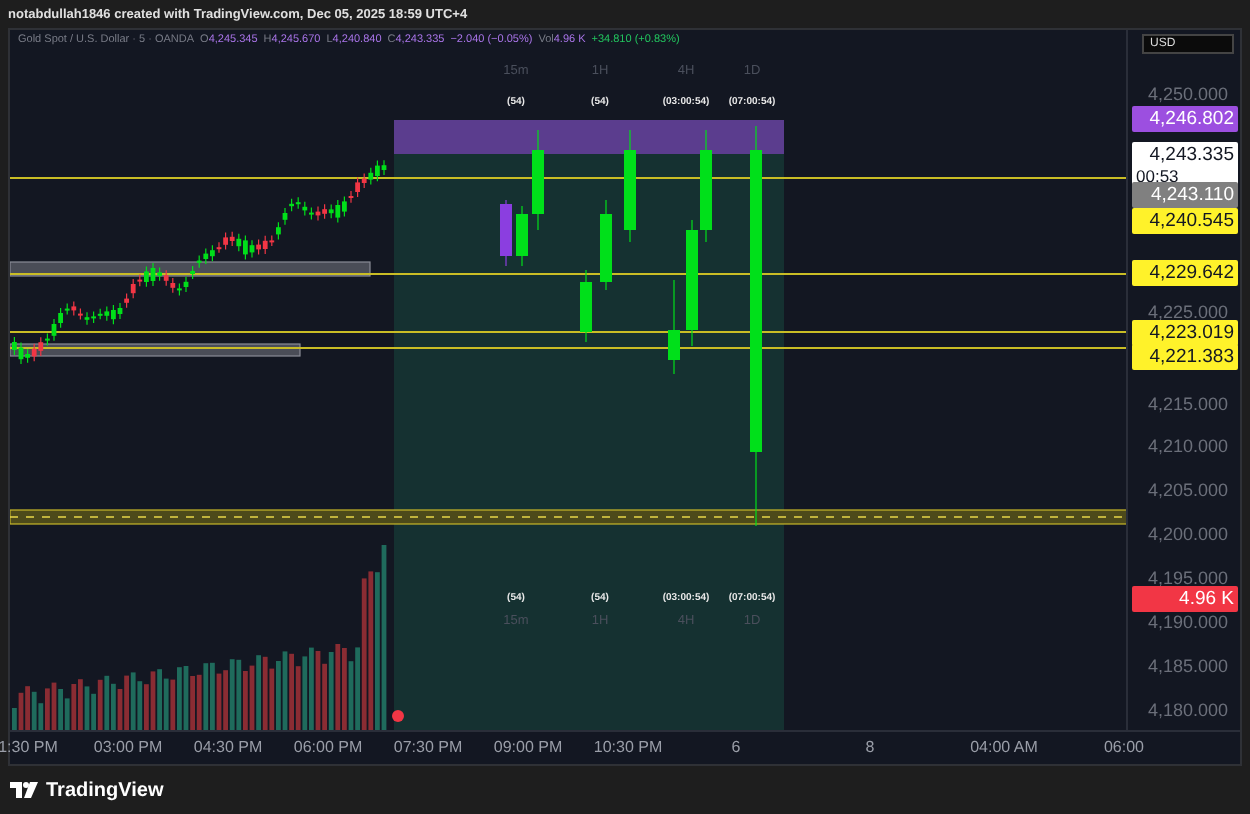 The height and width of the screenshot is (814, 1250). What do you see at coordinates (1187, 490) in the screenshot?
I see `price-tick: 4,205.000` at bounding box center [1187, 490].